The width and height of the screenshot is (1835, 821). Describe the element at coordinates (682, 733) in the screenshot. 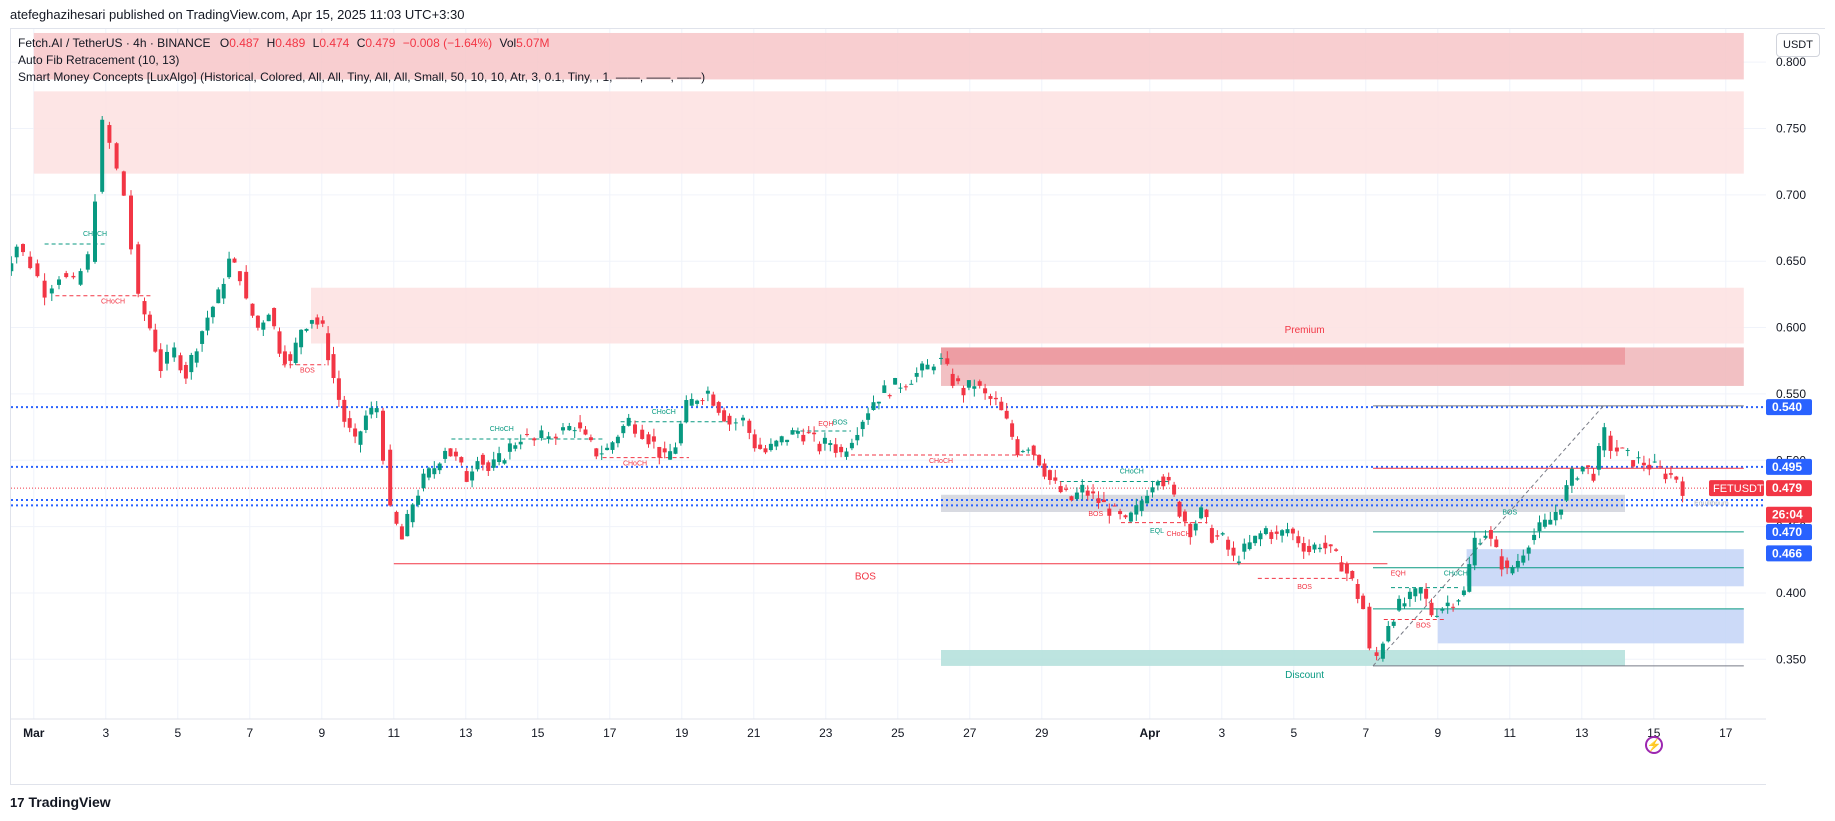

I see `x-tick-label: 19` at that location.